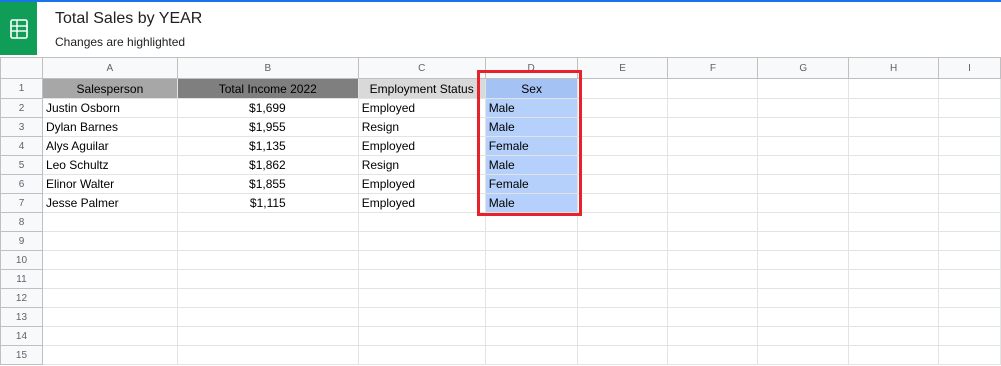  What do you see at coordinates (109, 184) in the screenshot?
I see `cell-salesperson: Elinor Walter` at bounding box center [109, 184].